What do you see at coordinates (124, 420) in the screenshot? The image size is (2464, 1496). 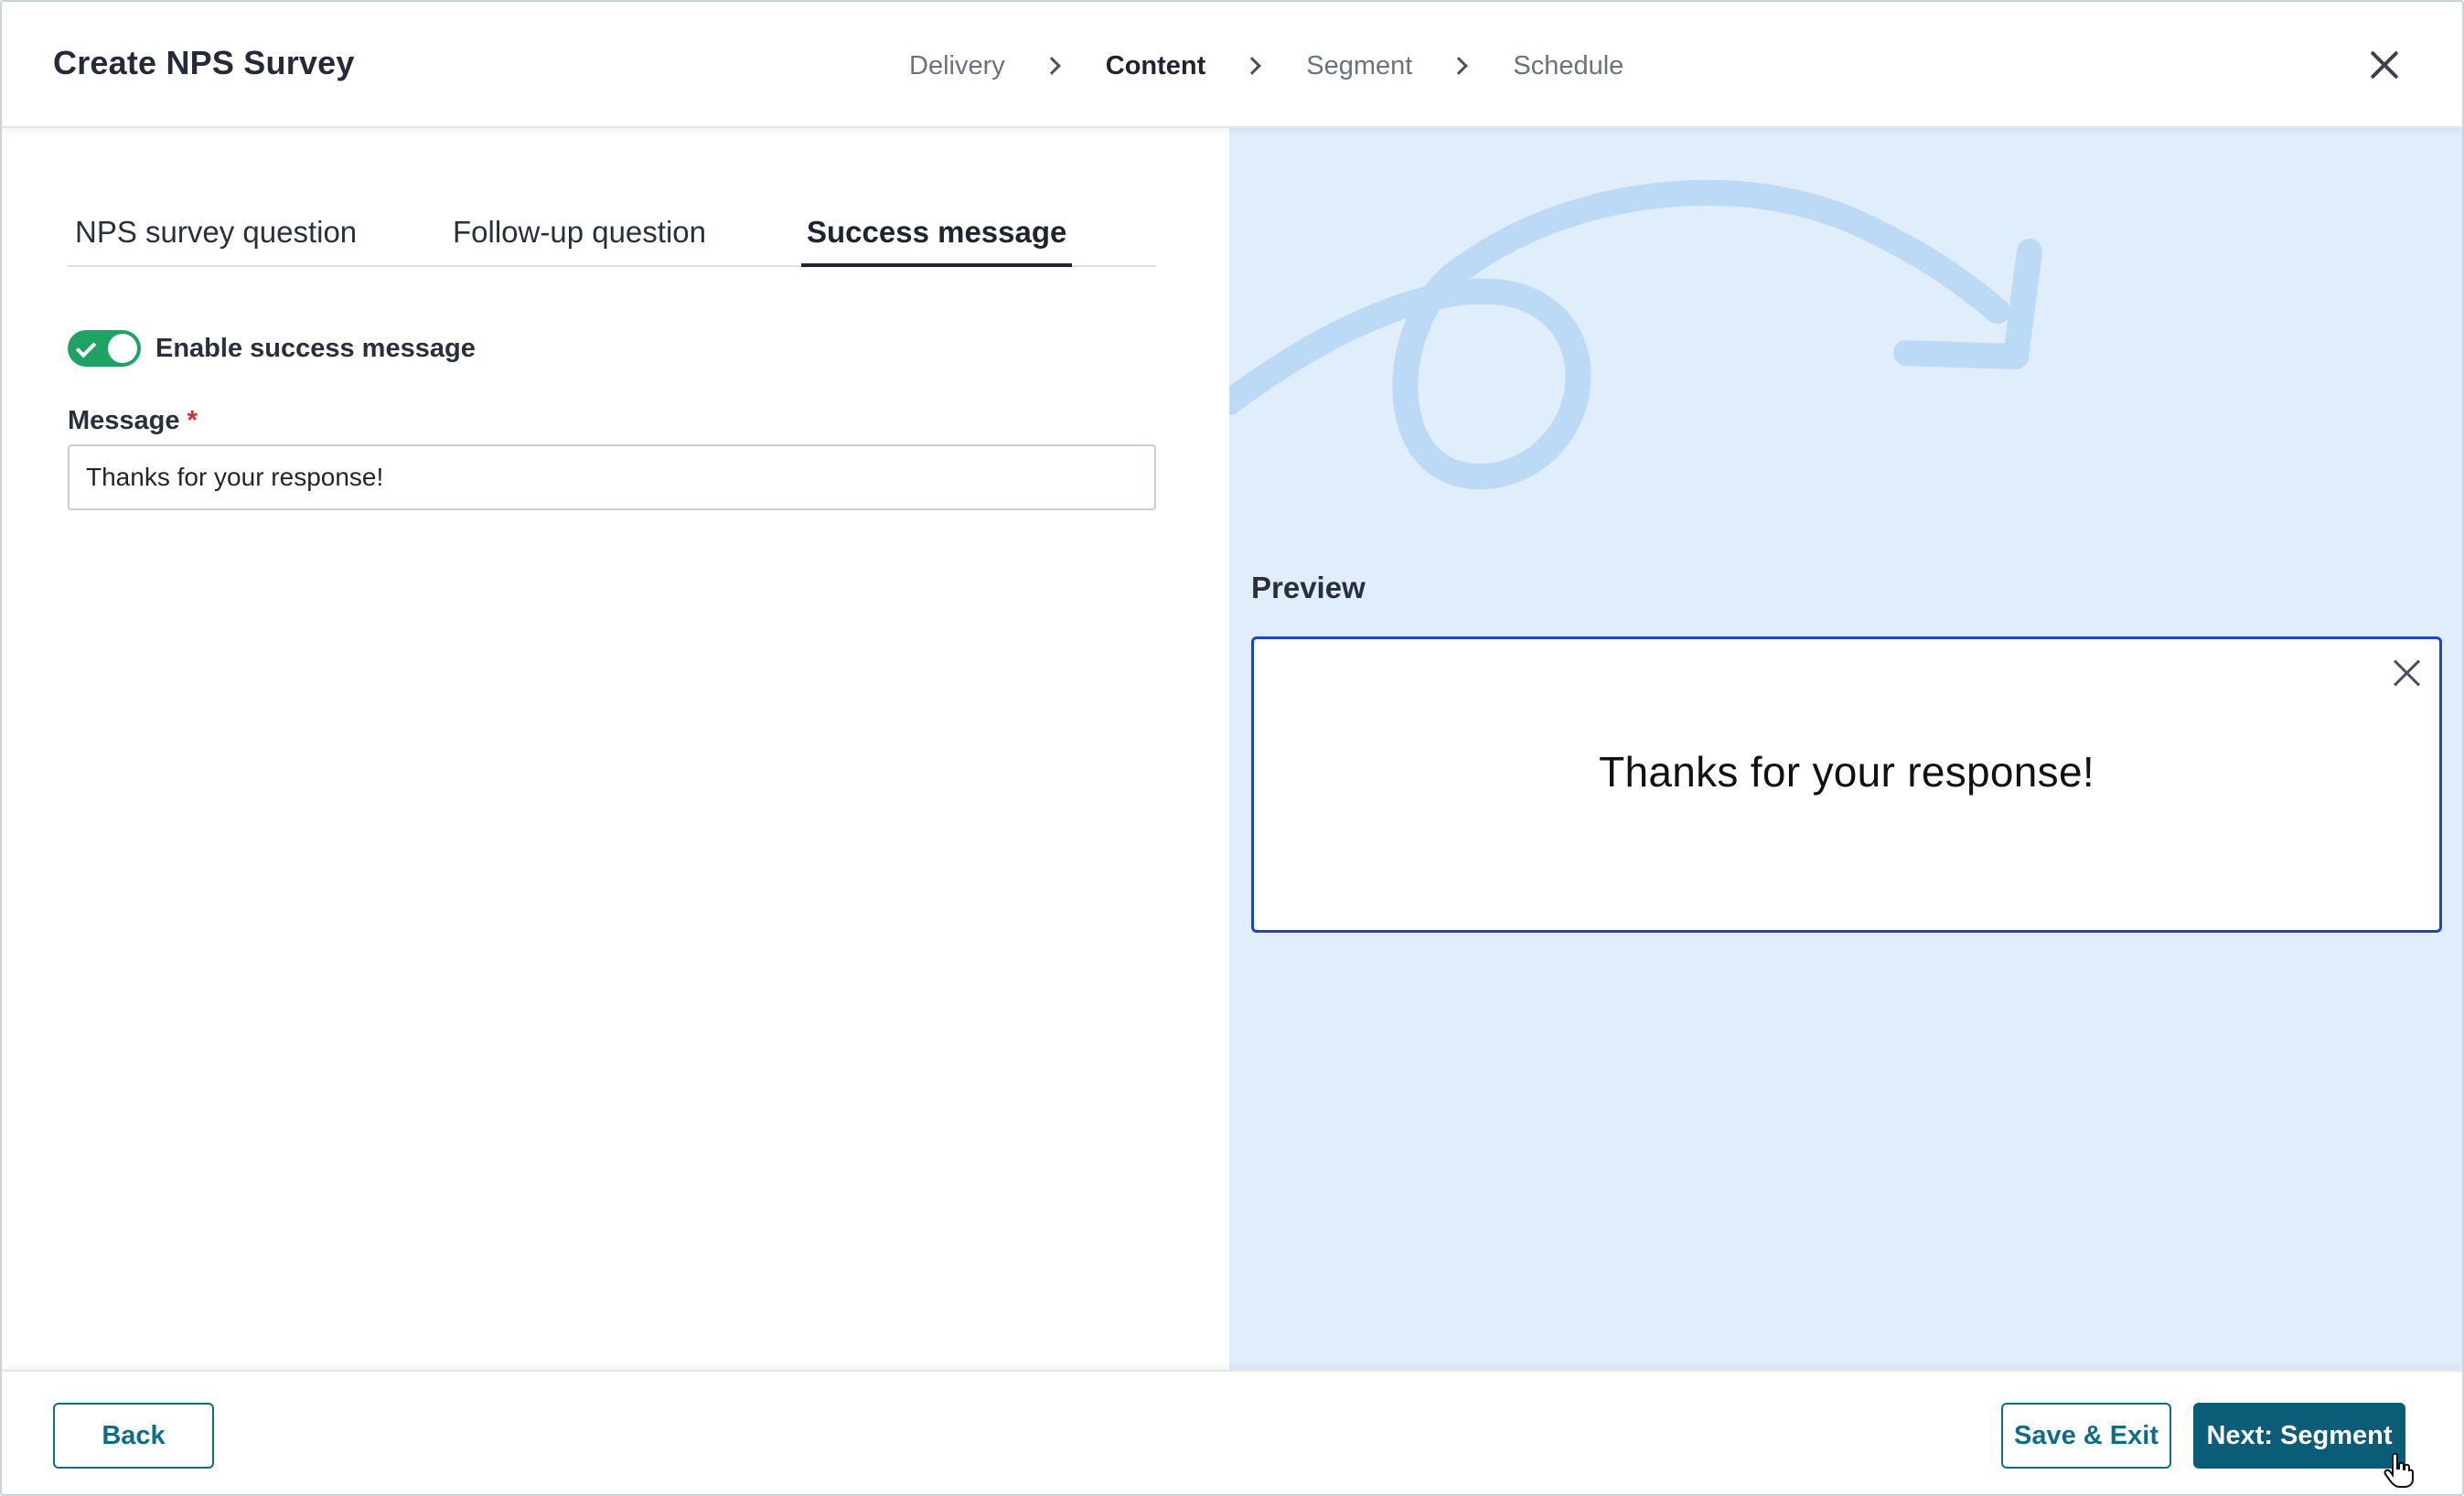 I see `message-label-text: Message` at bounding box center [124, 420].